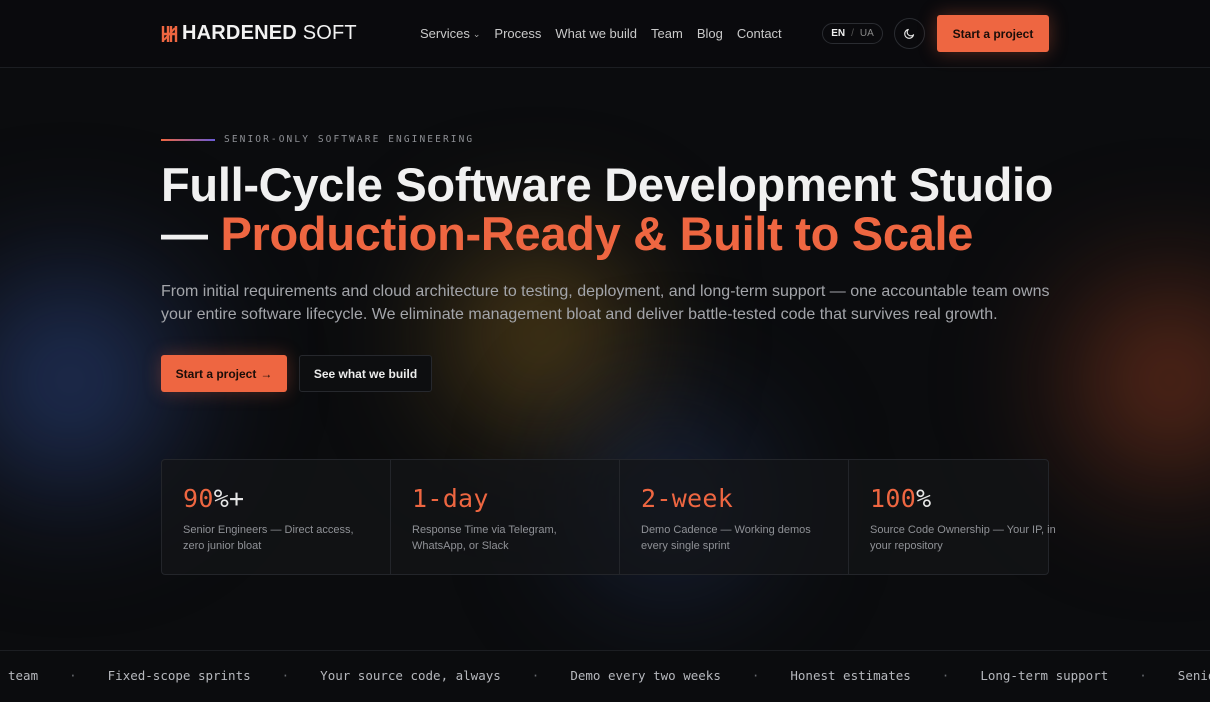 This screenshot has height=702, width=1210. I want to click on logo-mark-icon, so click(169, 33).